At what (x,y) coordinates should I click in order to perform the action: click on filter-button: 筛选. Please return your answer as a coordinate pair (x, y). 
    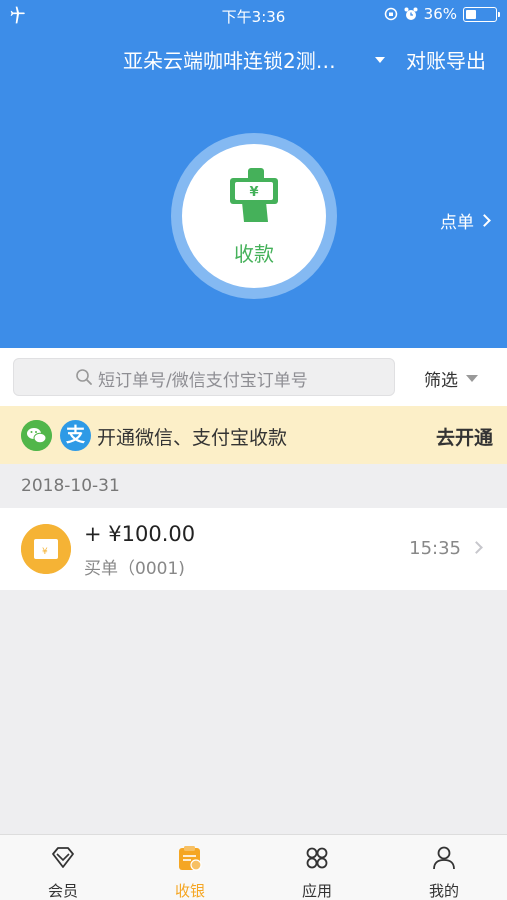
    Looking at the image, I should click on (451, 378).